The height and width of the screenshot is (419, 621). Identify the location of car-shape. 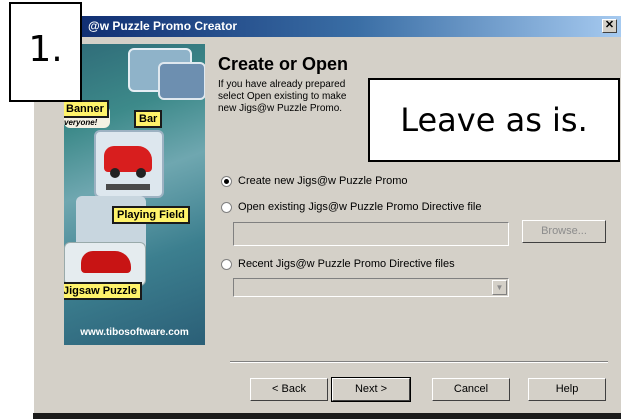
(106, 262).